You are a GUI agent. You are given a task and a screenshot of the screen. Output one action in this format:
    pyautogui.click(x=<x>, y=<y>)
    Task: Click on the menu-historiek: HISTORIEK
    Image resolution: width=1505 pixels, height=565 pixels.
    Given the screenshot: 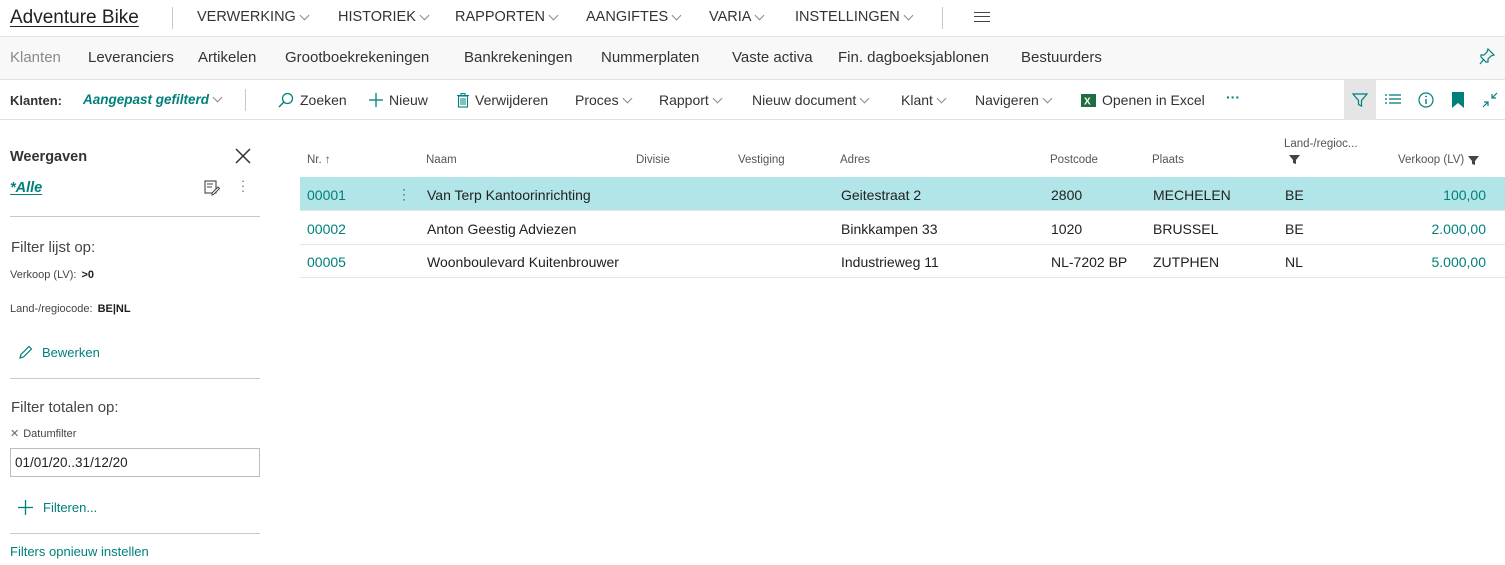 What is the action you would take?
    pyautogui.click(x=384, y=17)
    